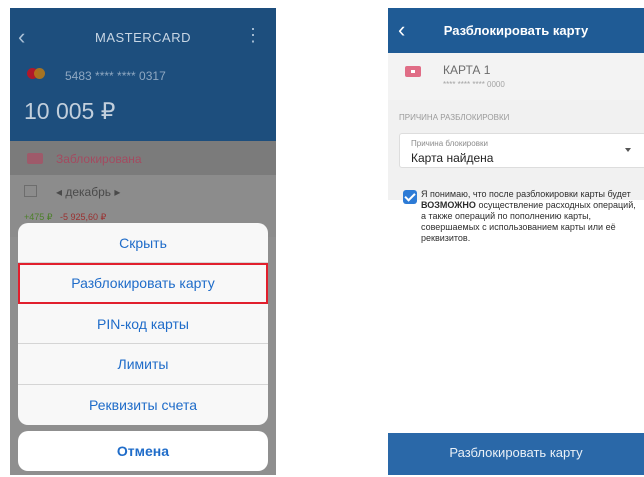 This screenshot has width=644, height=477. What do you see at coordinates (454, 117) in the screenshot?
I see `section-title: ПРИЧИНА РАЗБЛОКИРОВКИ` at bounding box center [454, 117].